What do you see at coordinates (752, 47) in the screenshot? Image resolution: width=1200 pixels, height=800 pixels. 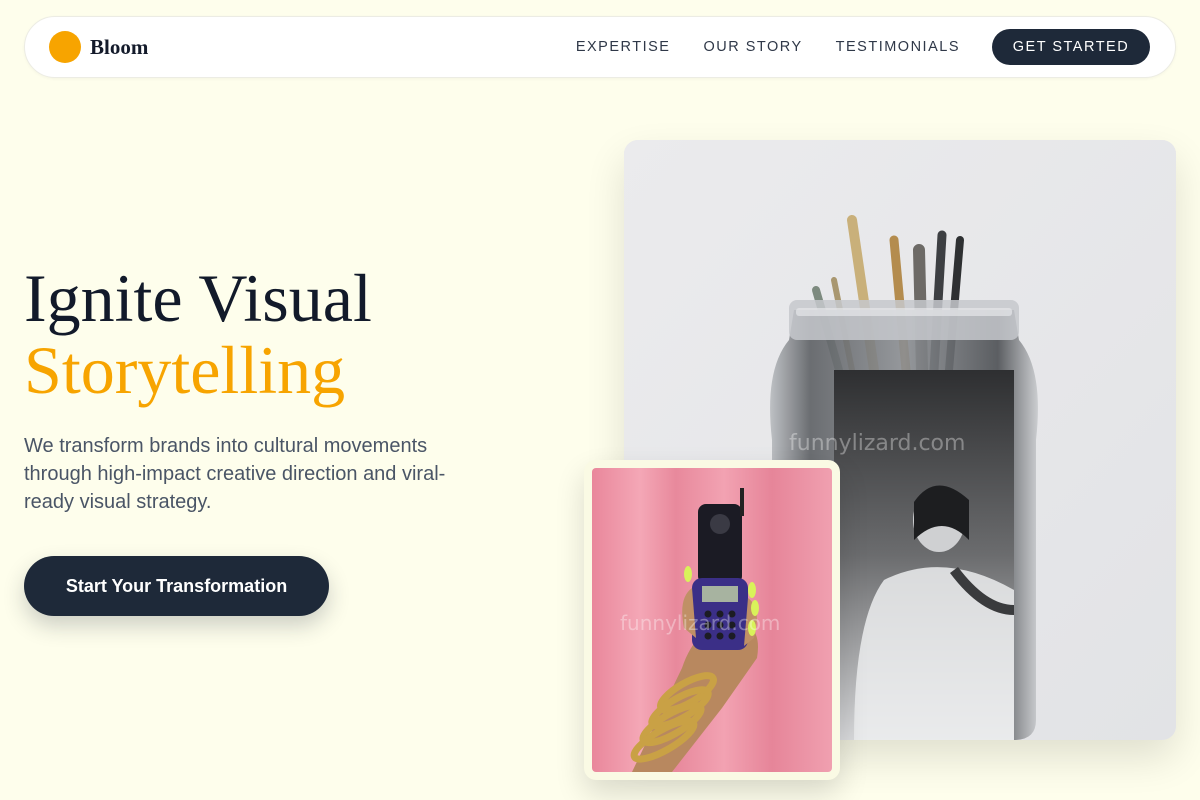 I see `nav-link-our-story: OUR STORY` at bounding box center [752, 47].